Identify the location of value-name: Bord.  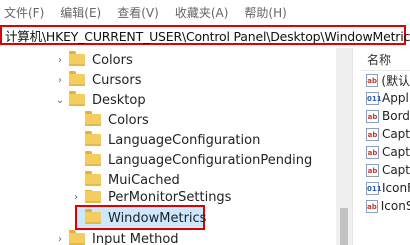
(396, 116).